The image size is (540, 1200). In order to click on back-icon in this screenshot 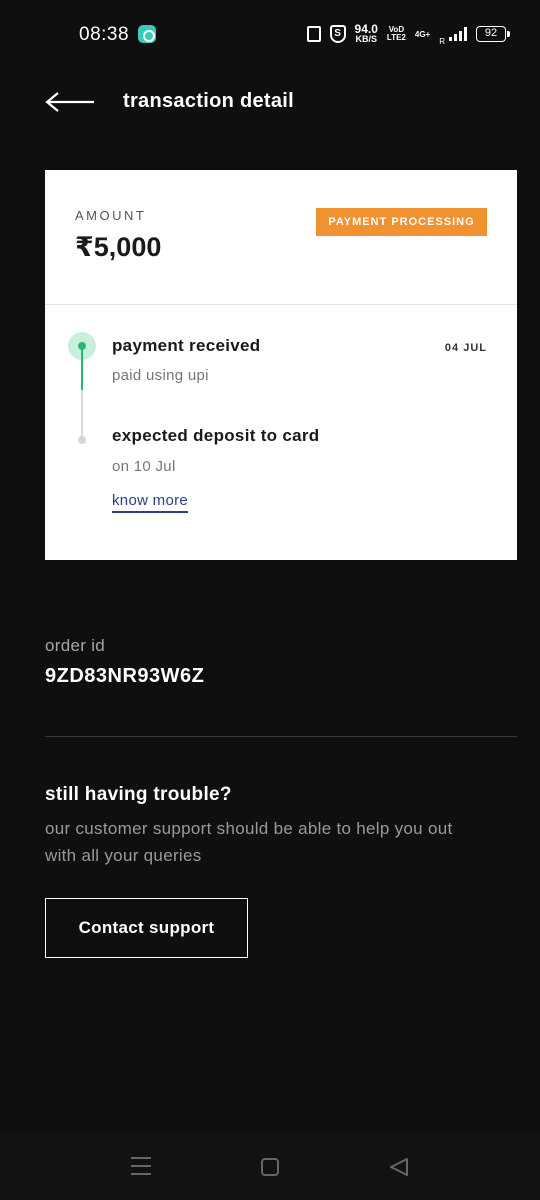, I will do `click(399, 1167)`.